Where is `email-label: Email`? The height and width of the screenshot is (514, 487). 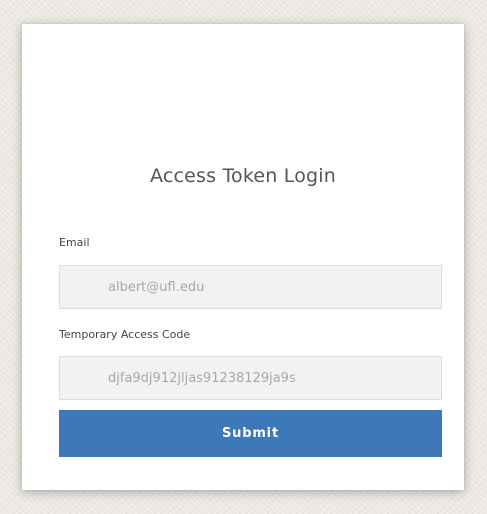 email-label: Email is located at coordinates (74, 242).